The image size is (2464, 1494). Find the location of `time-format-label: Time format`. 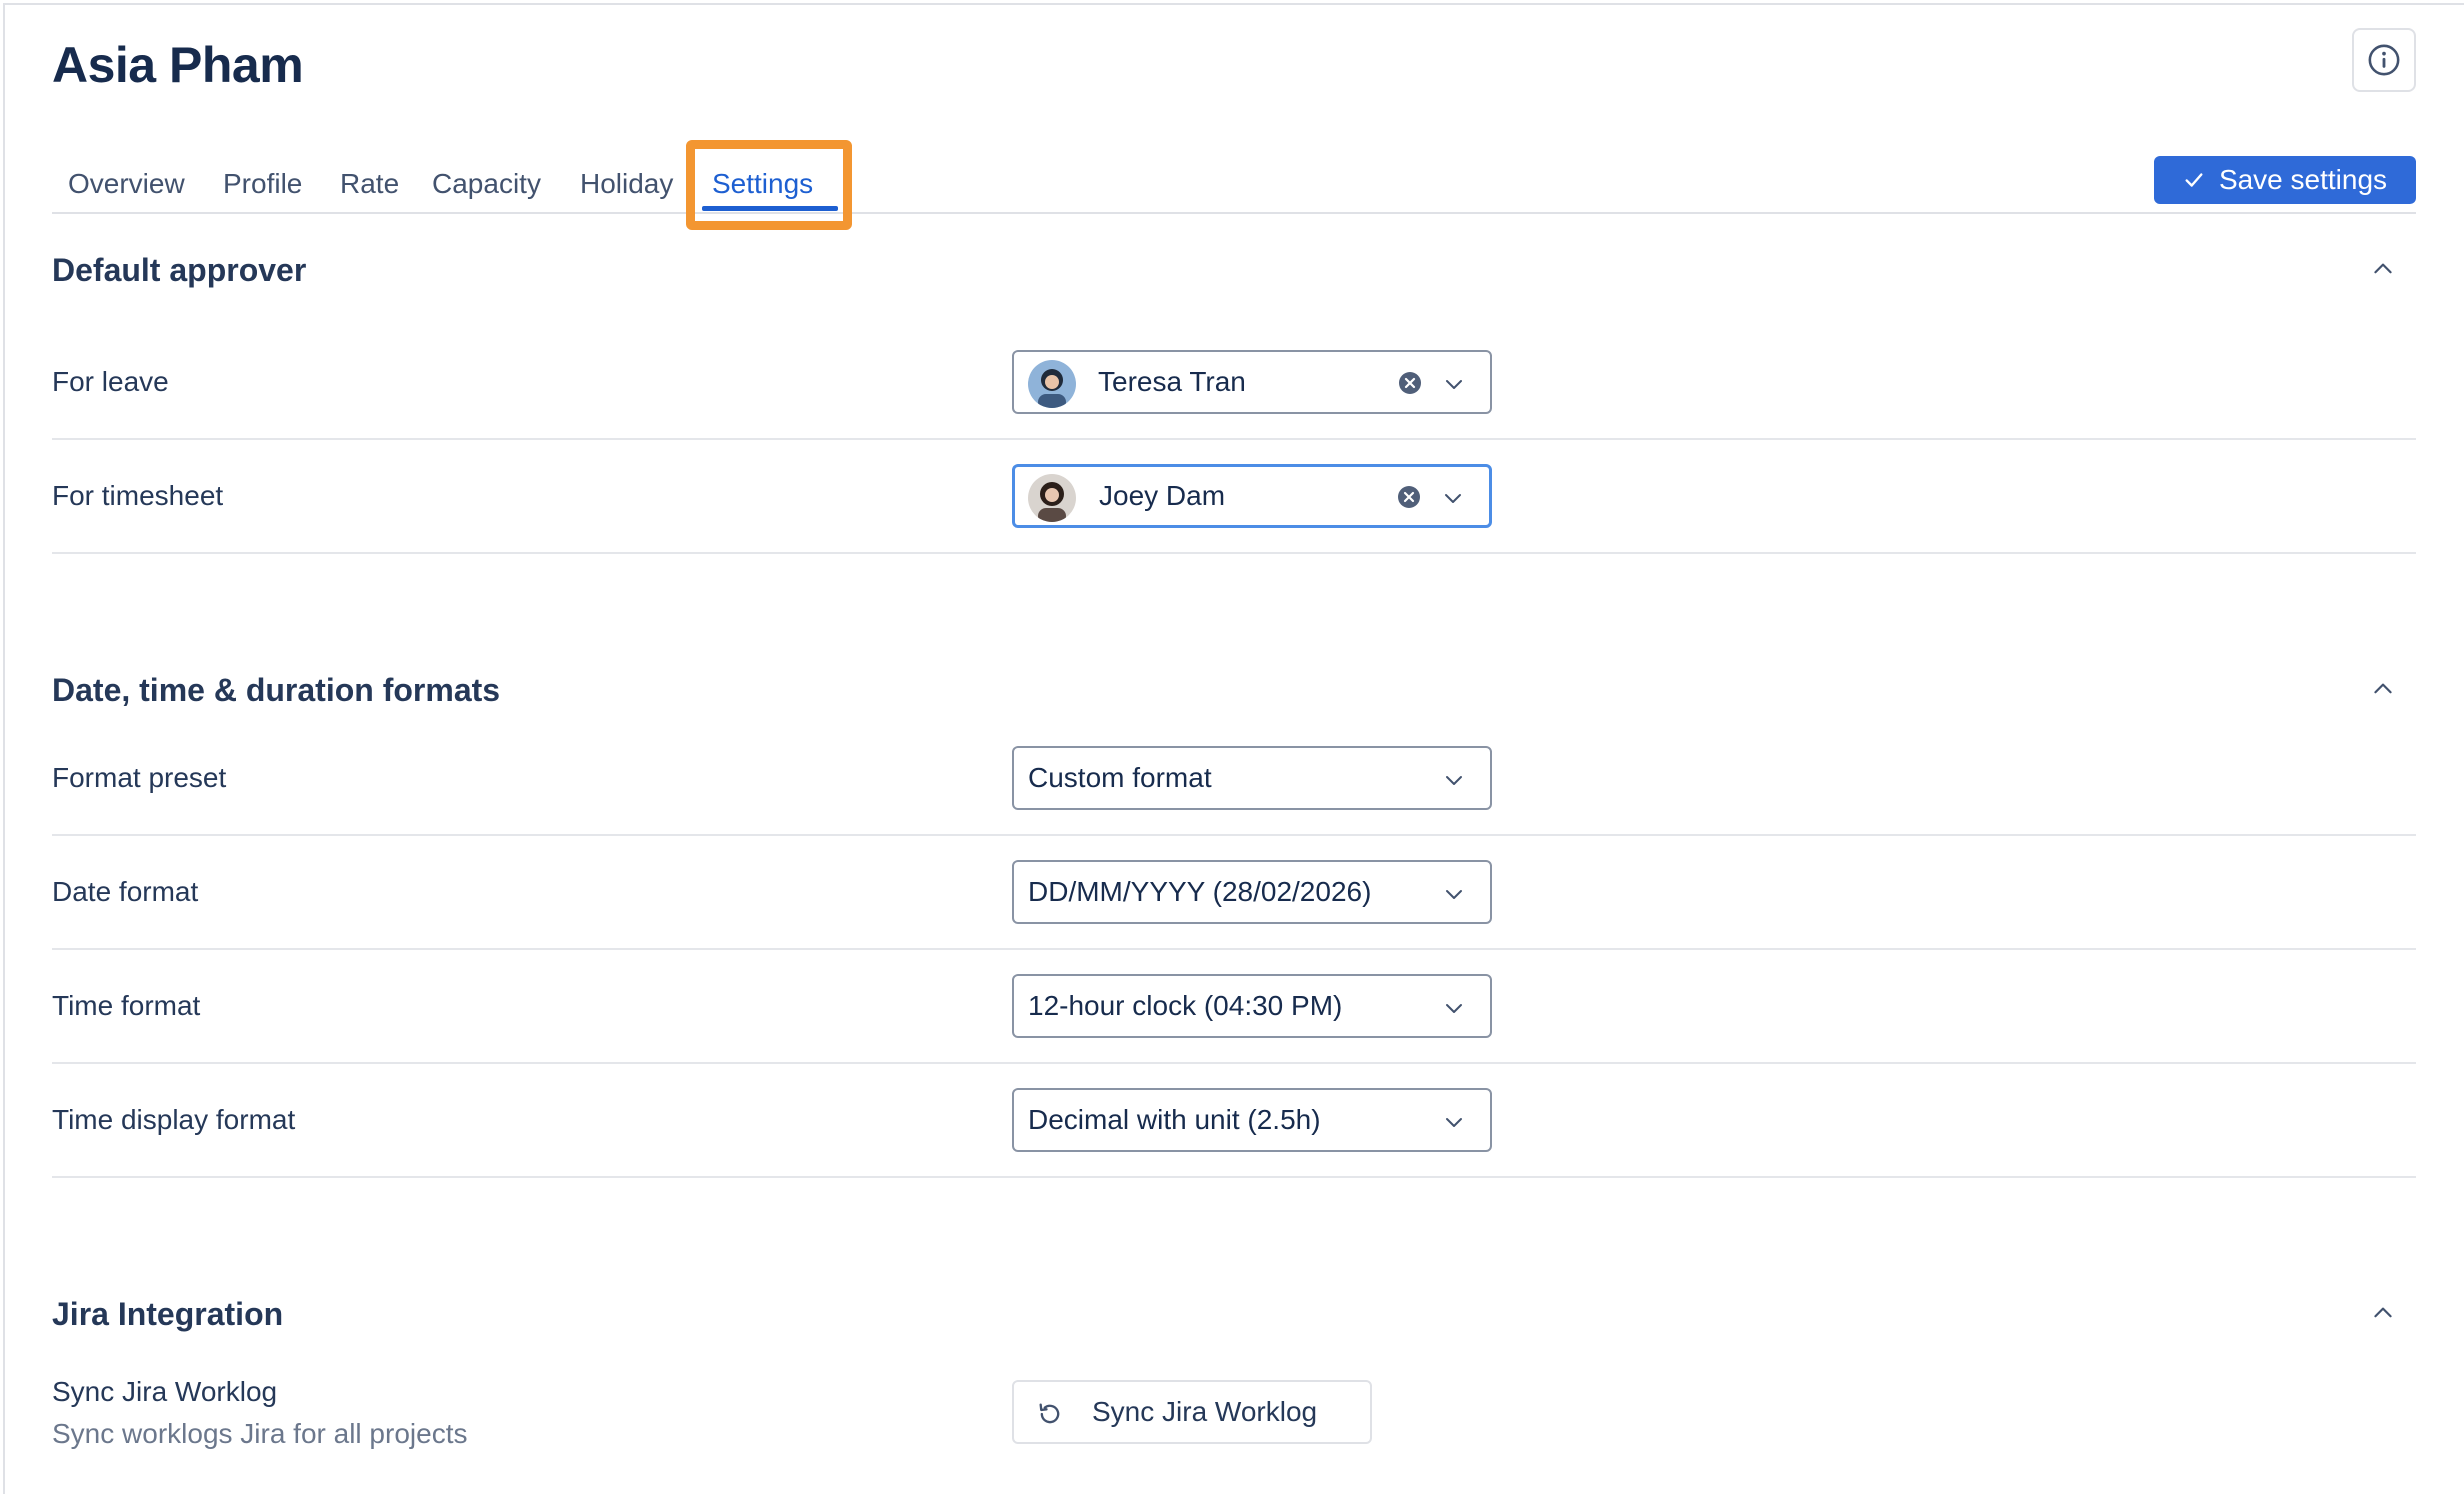

time-format-label: Time format is located at coordinates (126, 1005).